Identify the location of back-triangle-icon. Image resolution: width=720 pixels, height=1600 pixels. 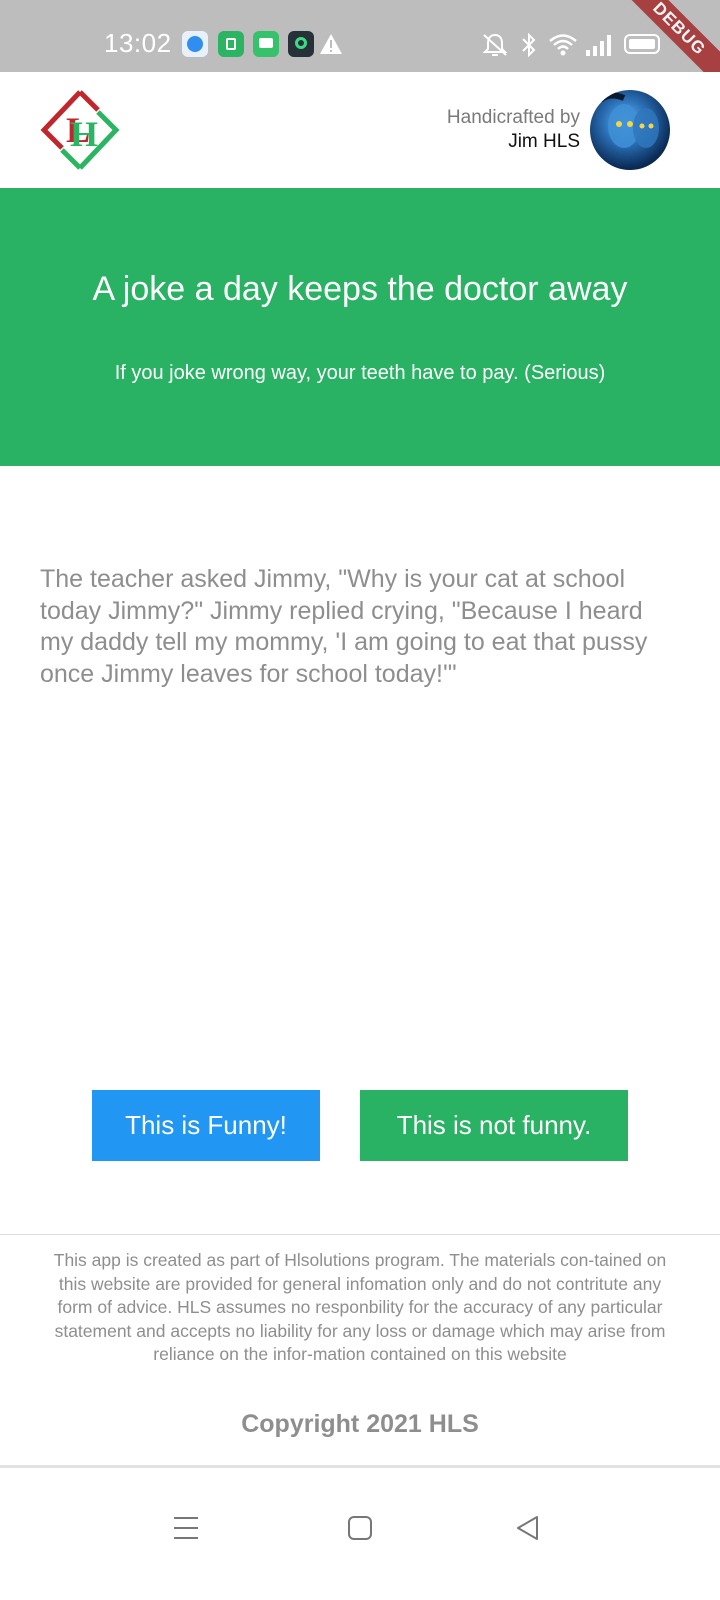
(527, 1528).